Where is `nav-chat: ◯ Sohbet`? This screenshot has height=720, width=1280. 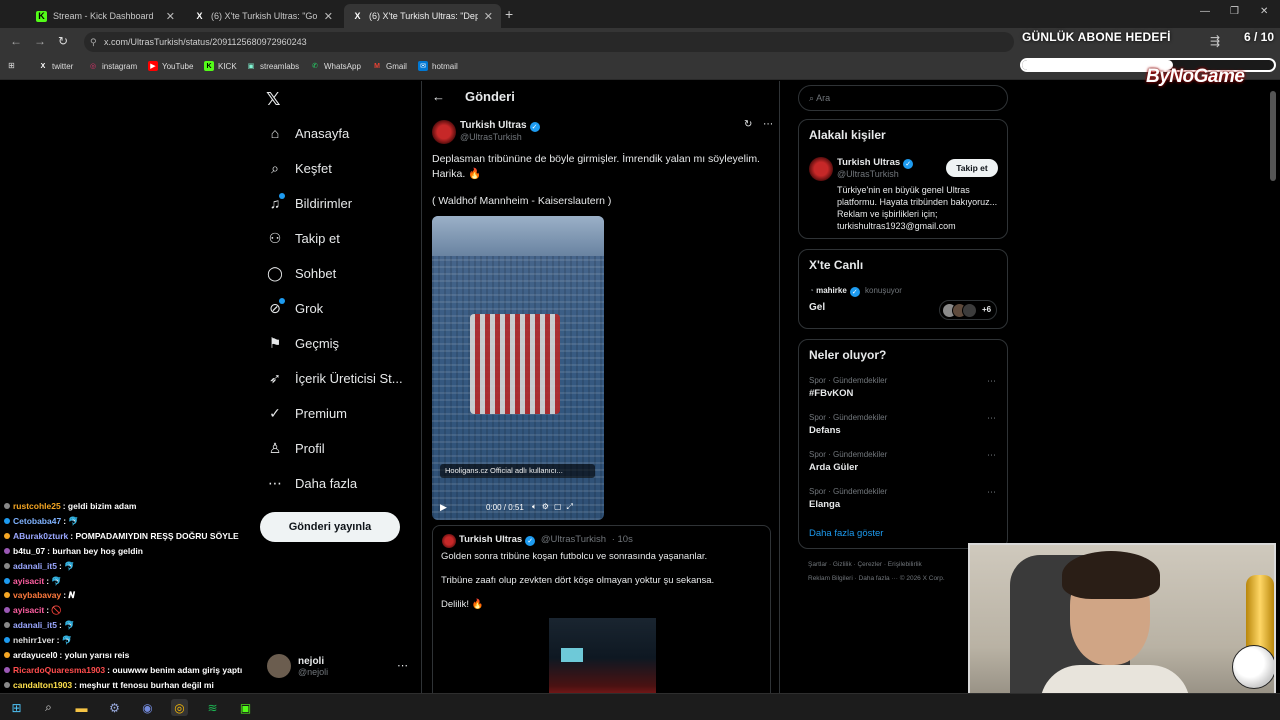 nav-chat: ◯ Sohbet is located at coordinates (301, 273).